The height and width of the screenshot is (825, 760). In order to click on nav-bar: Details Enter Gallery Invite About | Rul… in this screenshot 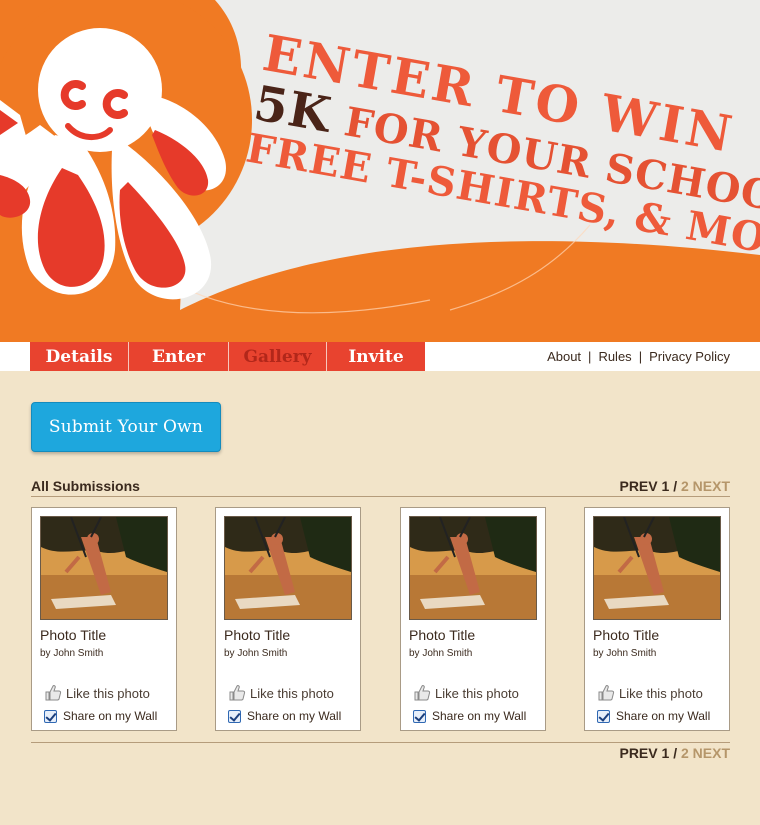, I will do `click(380, 356)`.